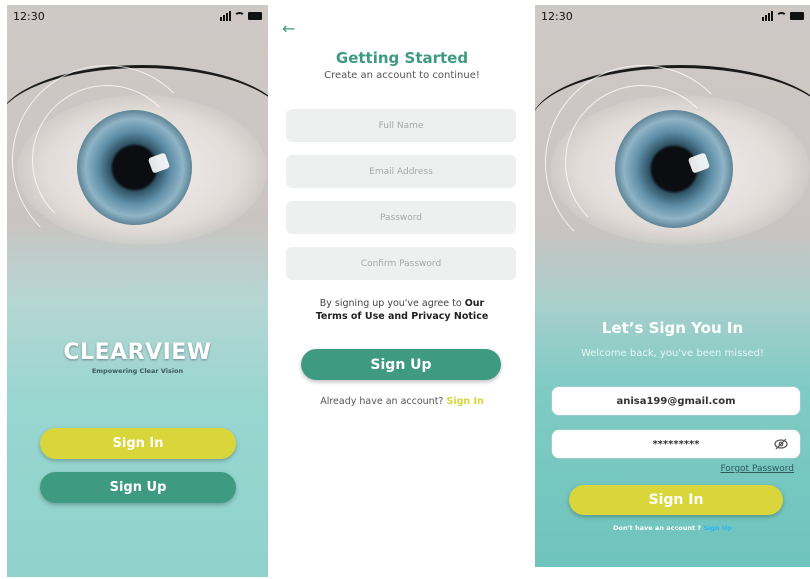 The image size is (810, 579). Describe the element at coordinates (402, 316) in the screenshot. I see `terms-link: Terms of Use and Privacy Notice` at that location.